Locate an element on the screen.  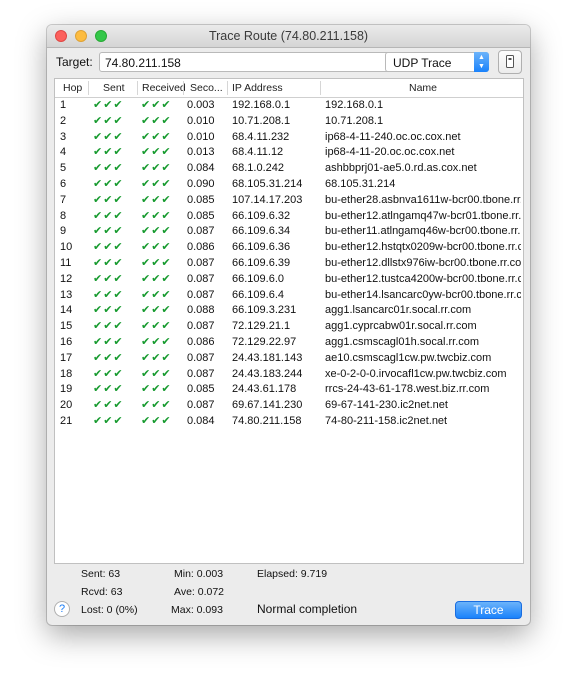
seconds-cell: 0.010 is located at coordinates (201, 136).